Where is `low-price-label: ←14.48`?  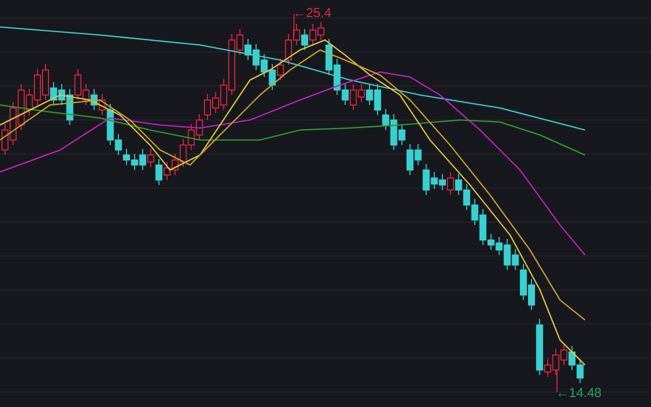
low-price-label: ←14.48 is located at coordinates (579, 392).